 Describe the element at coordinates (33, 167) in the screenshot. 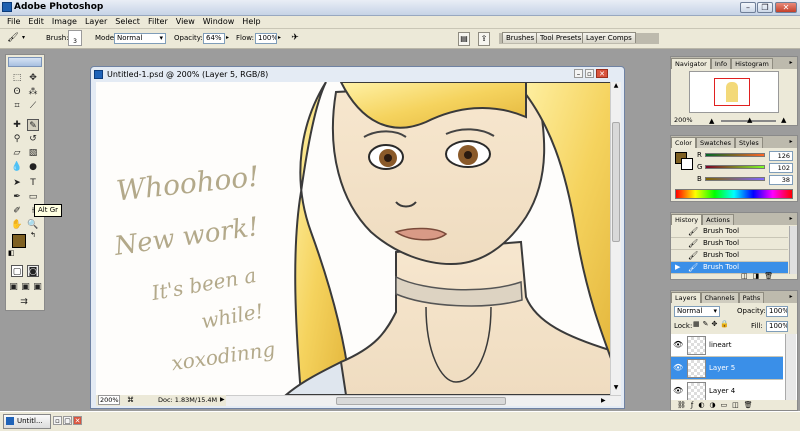

I see `dodge-tool-icon: ●` at that location.